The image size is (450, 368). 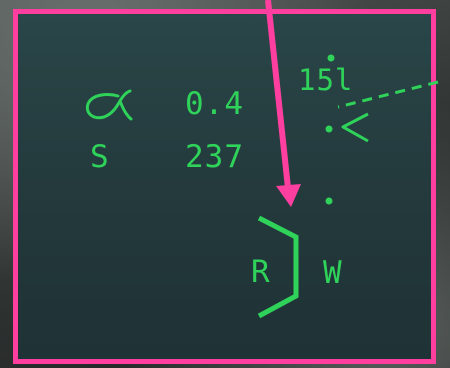 I want to click on heading-value: 15l, so click(x=326, y=80).